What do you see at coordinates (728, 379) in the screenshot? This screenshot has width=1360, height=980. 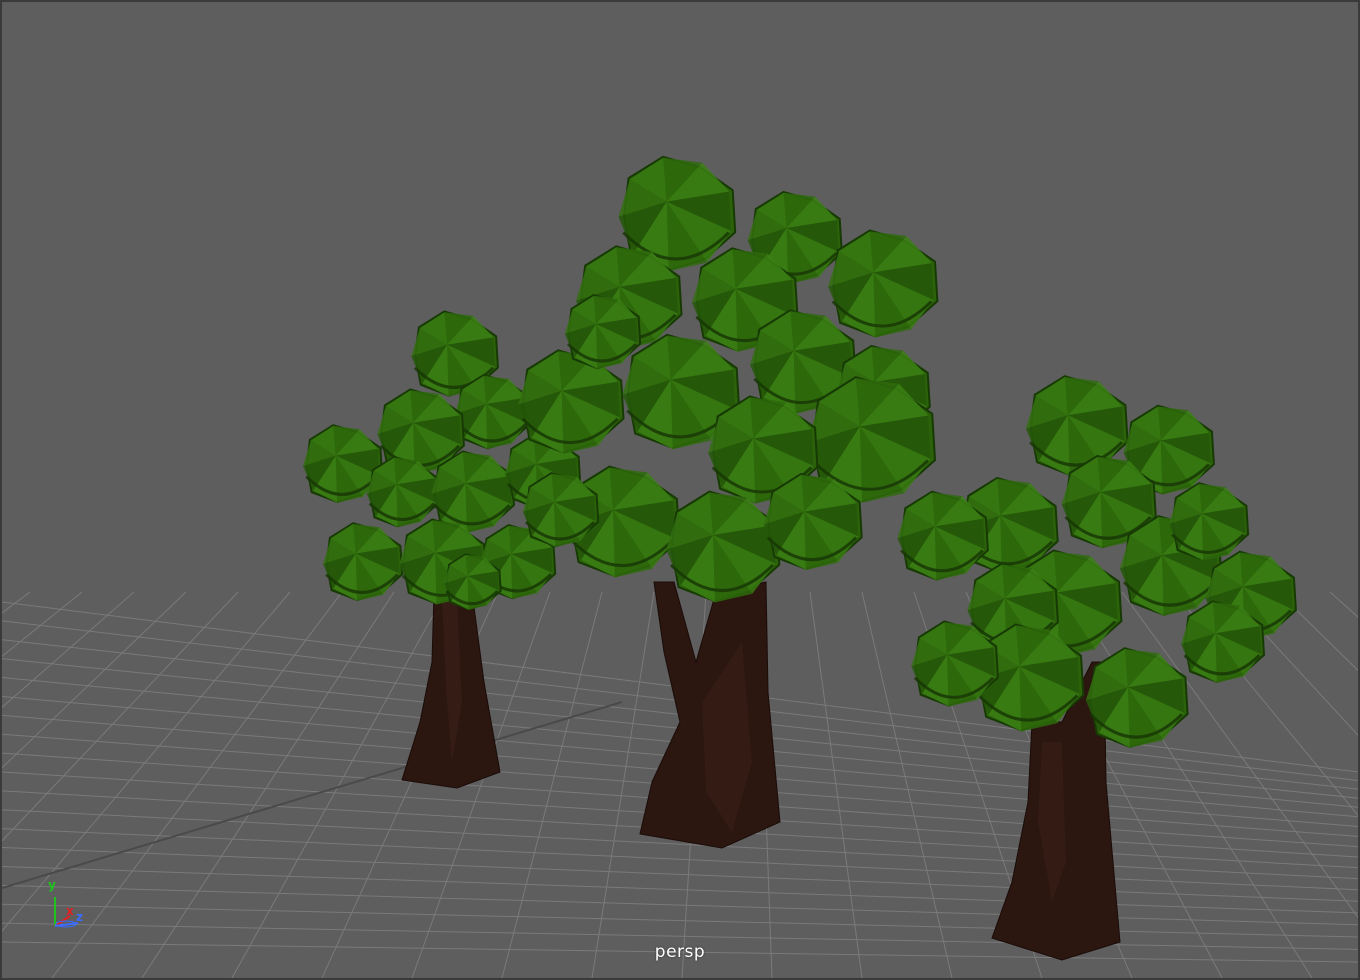 I see `tree-middle-foliage` at bounding box center [728, 379].